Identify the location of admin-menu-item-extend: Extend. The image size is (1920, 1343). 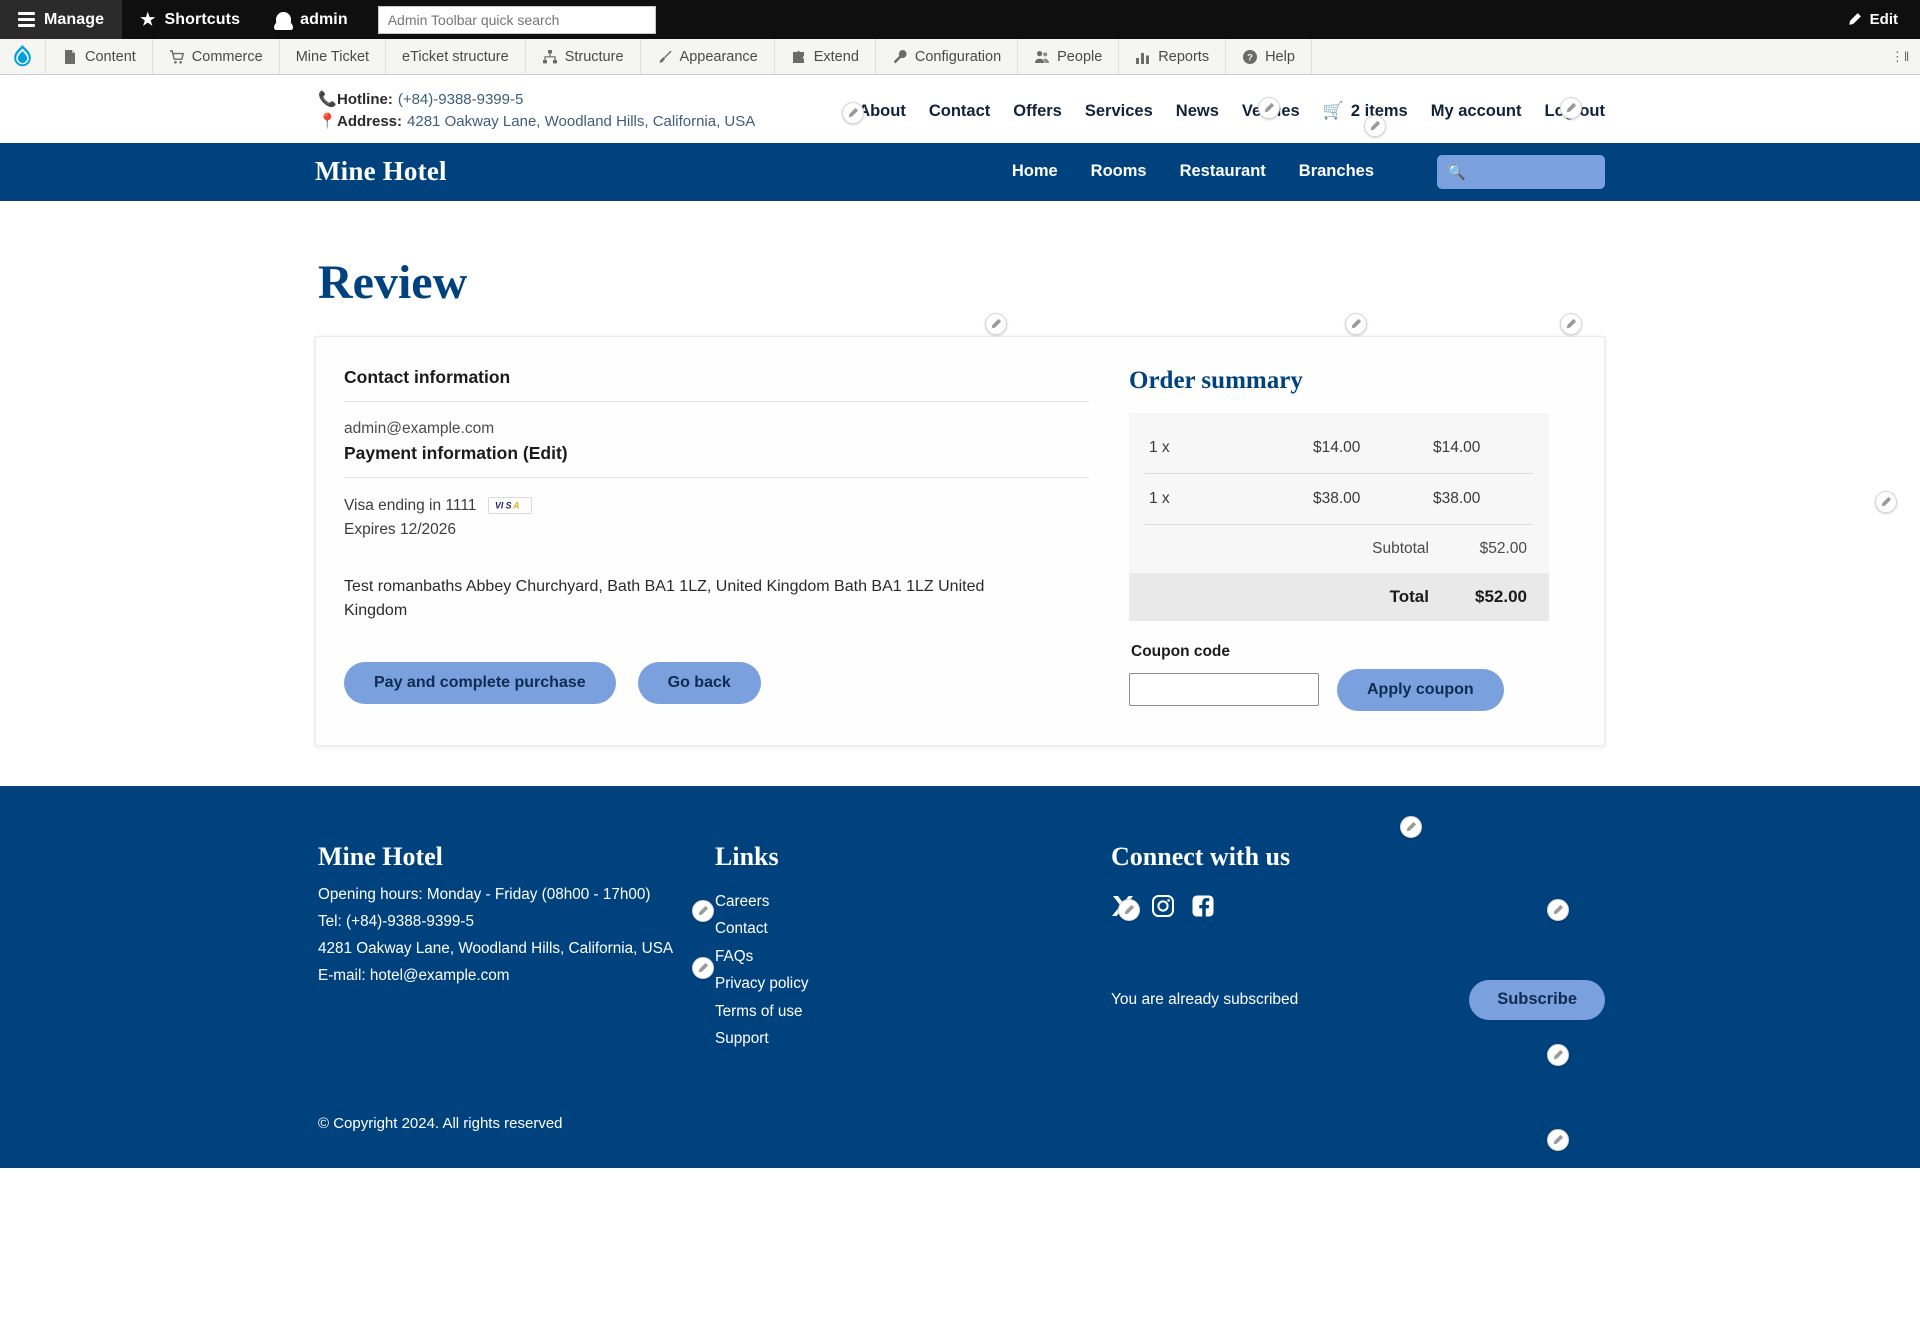
(825, 56).